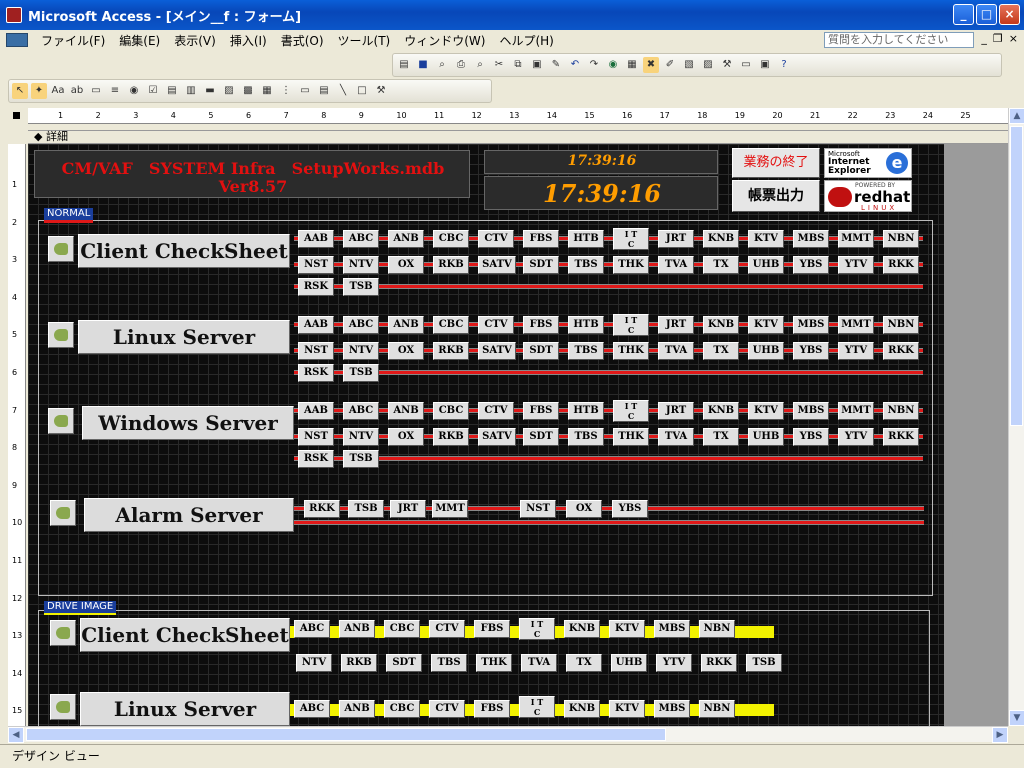  I want to click on form-icon, so click(17, 40).